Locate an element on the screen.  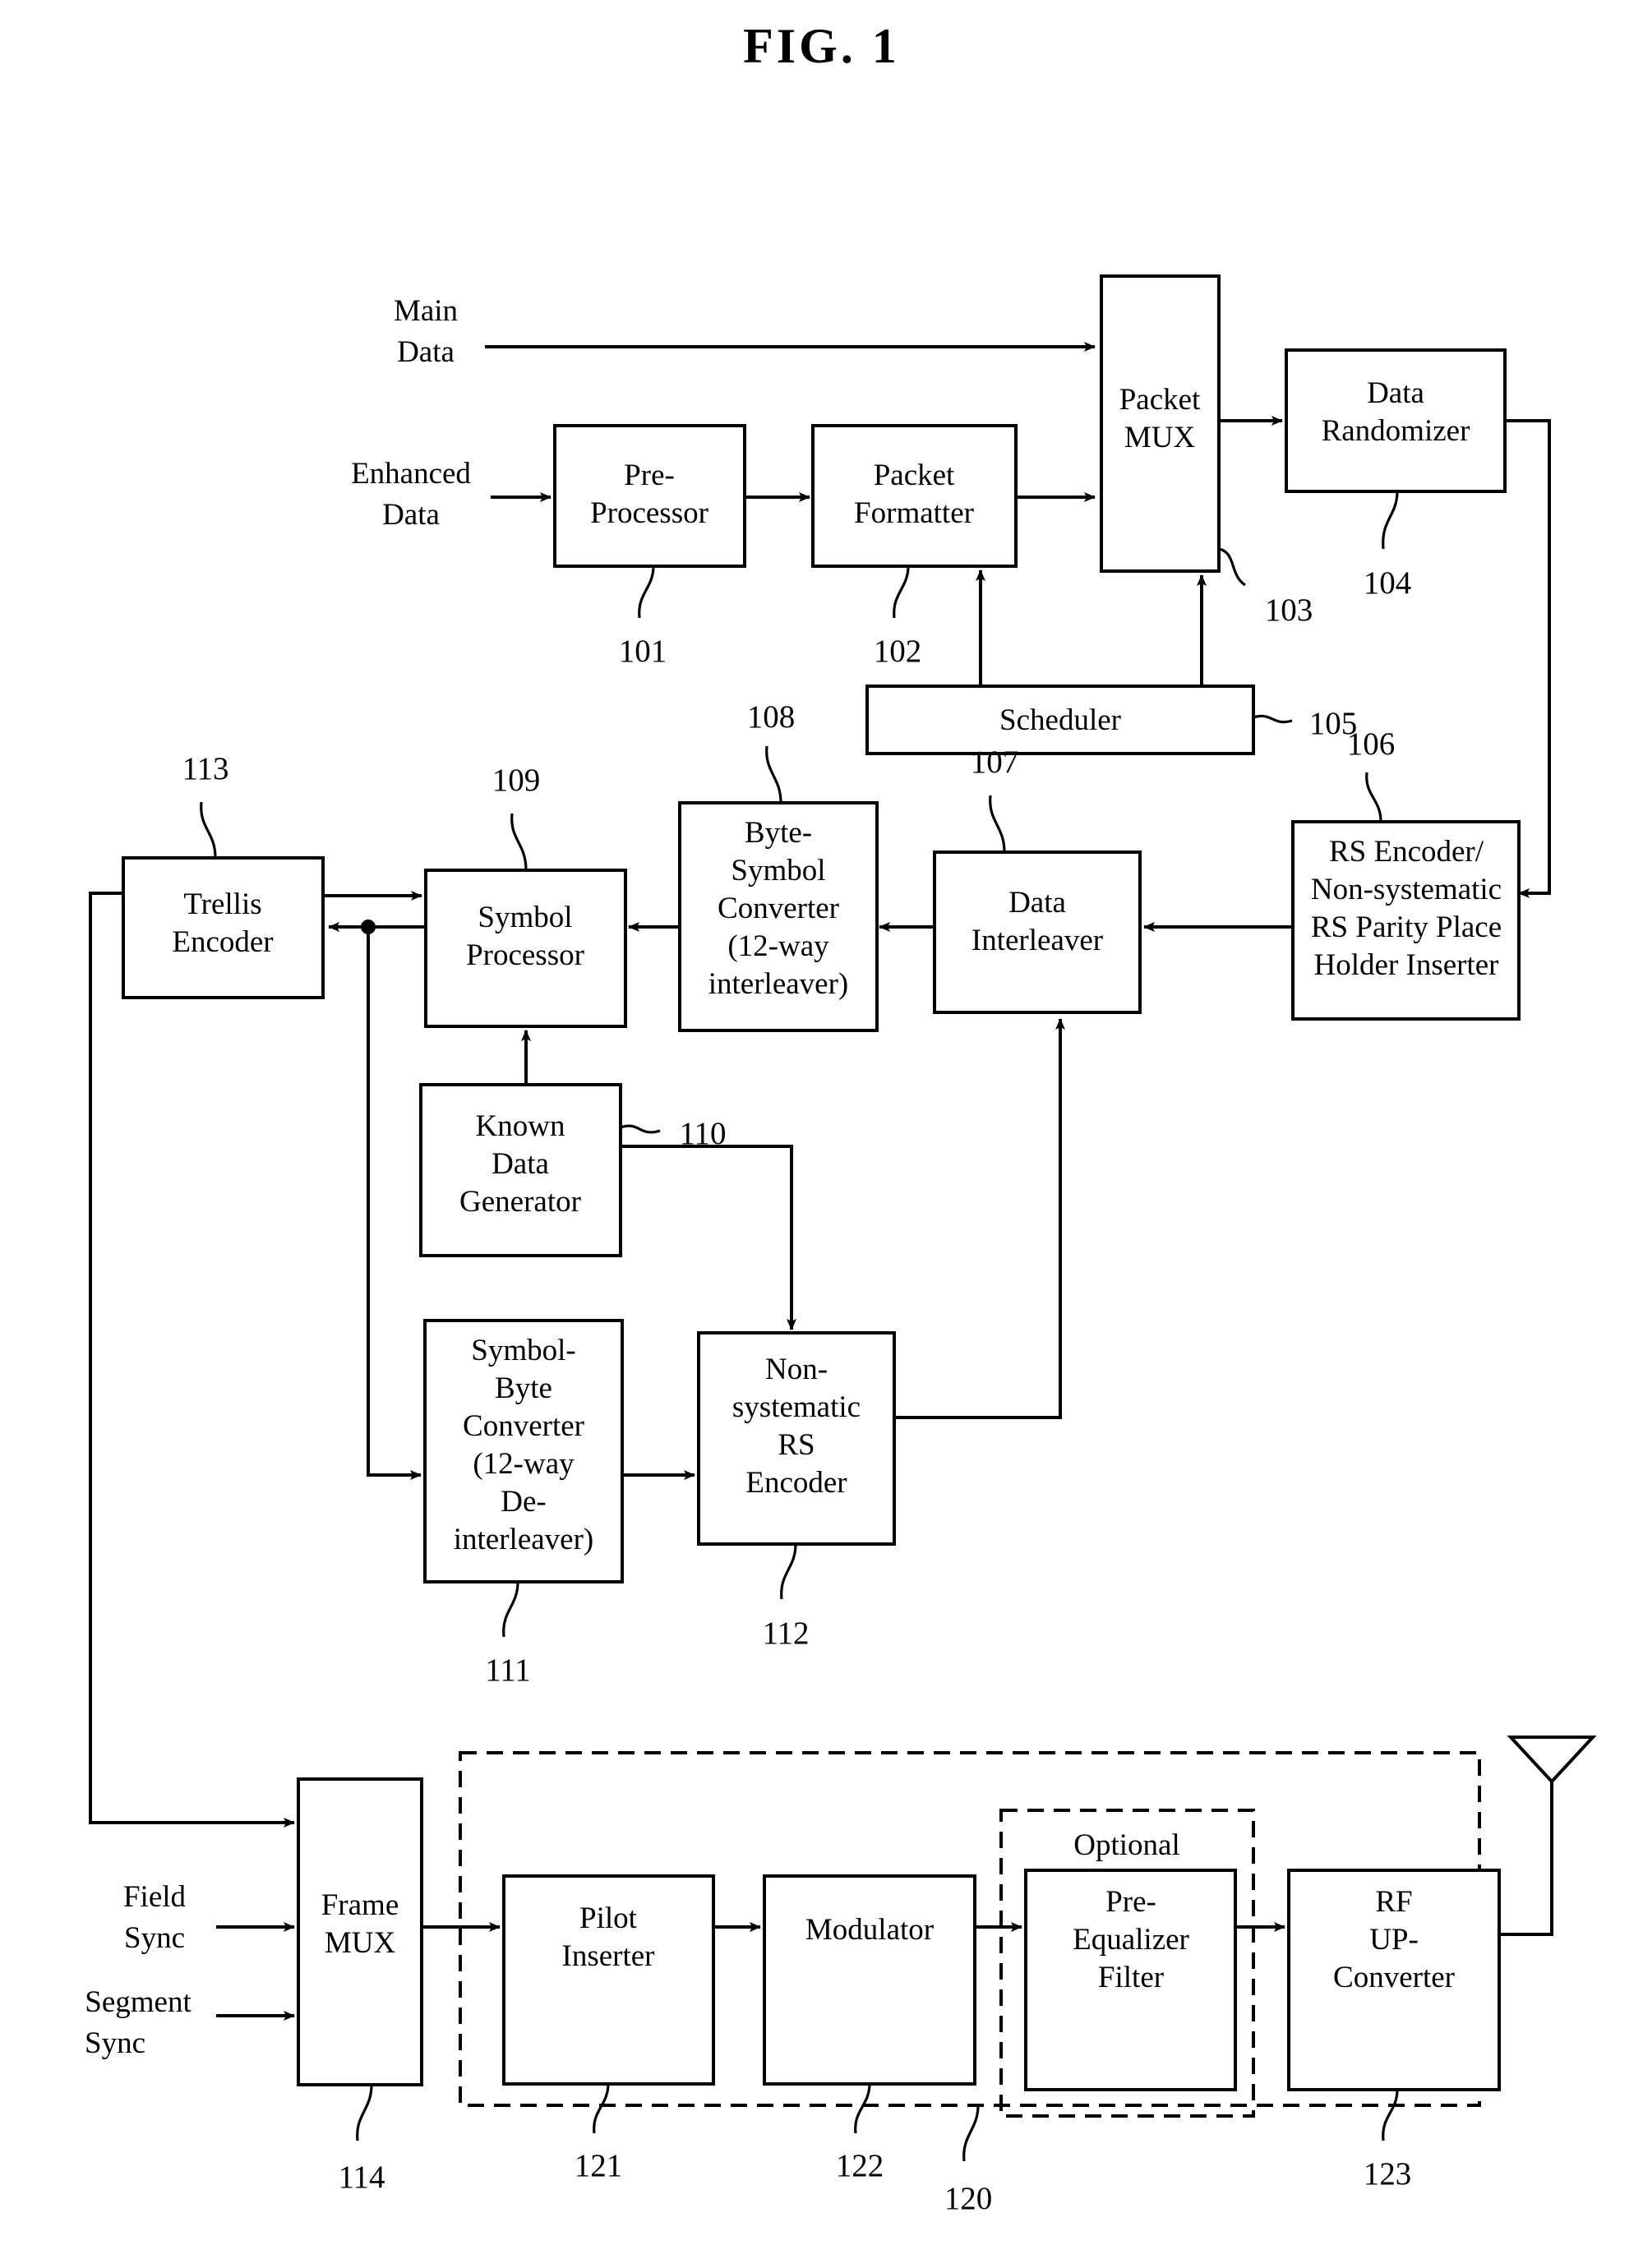
block-label-nonsys-rs-line3: RS is located at coordinates (796, 1445).